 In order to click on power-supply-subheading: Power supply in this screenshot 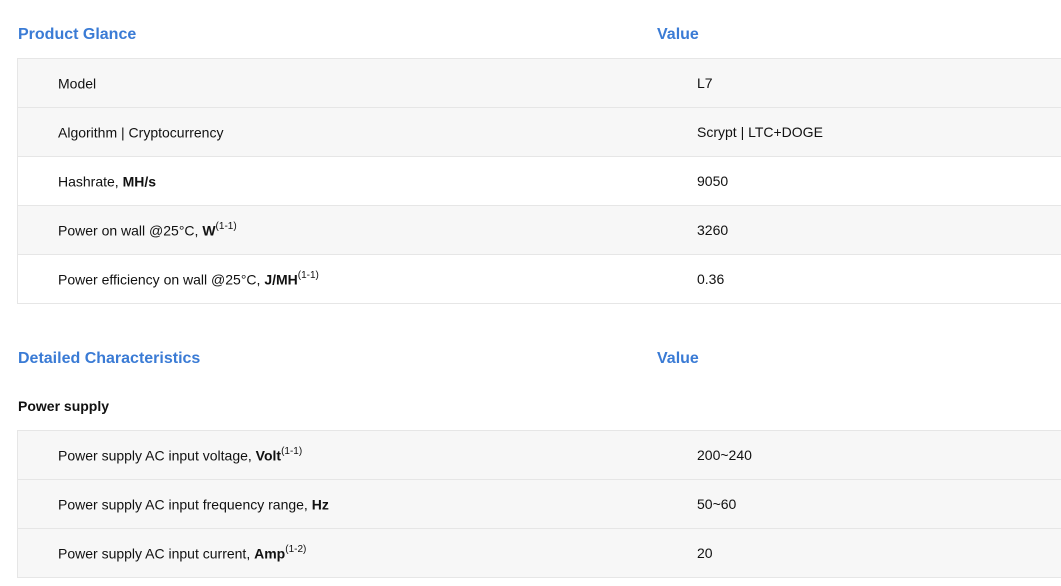, I will do `click(64, 406)`.